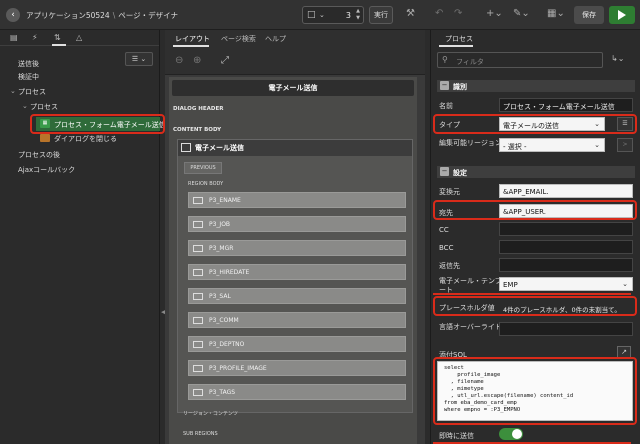  What do you see at coordinates (179, 60) in the screenshot?
I see `zoom-out-icon: ⊖` at bounding box center [179, 60].